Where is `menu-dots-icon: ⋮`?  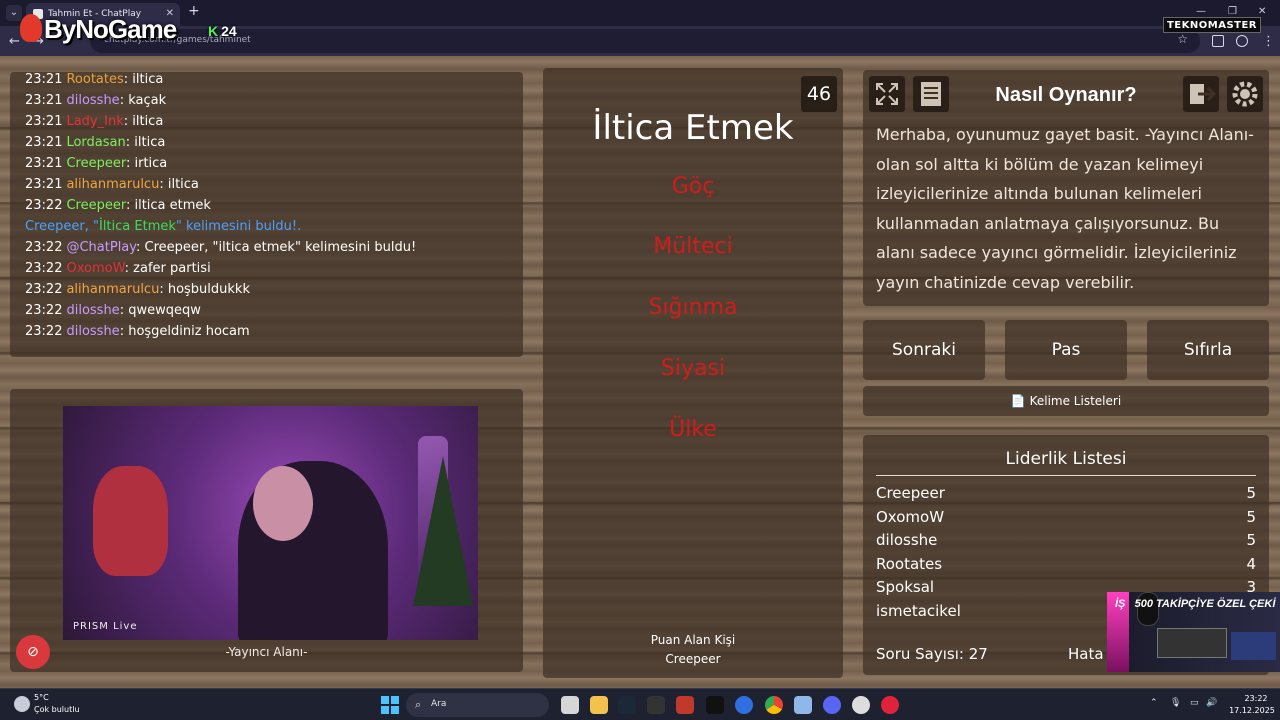
menu-dots-icon: ⋮ is located at coordinates (1268, 41).